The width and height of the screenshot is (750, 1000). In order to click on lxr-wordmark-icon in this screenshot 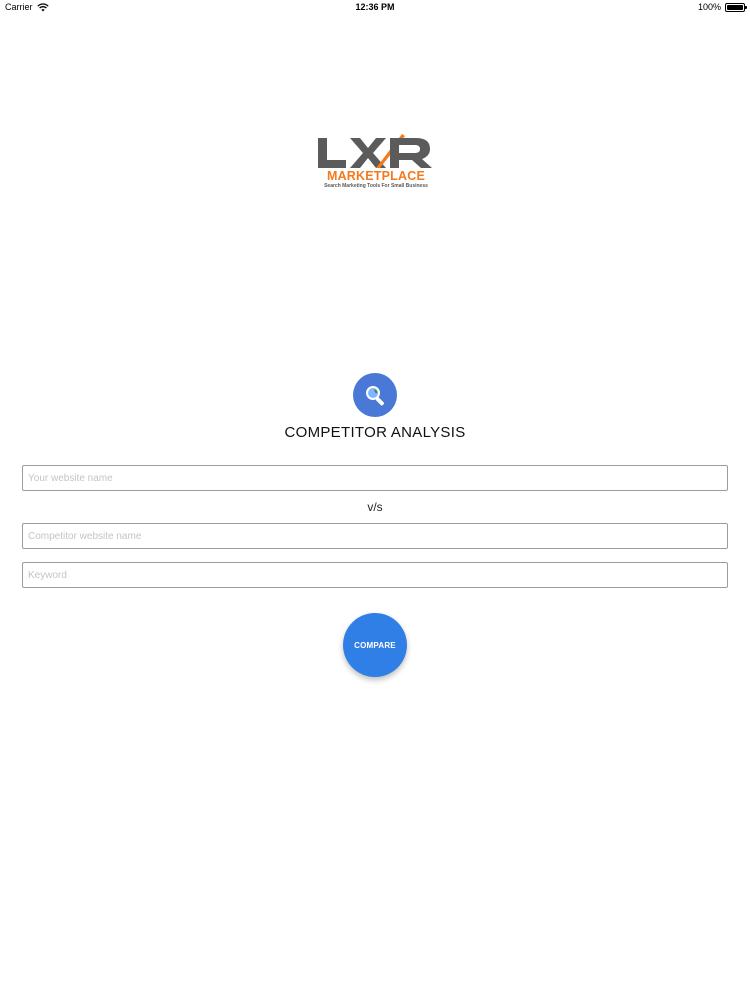, I will do `click(375, 151)`.